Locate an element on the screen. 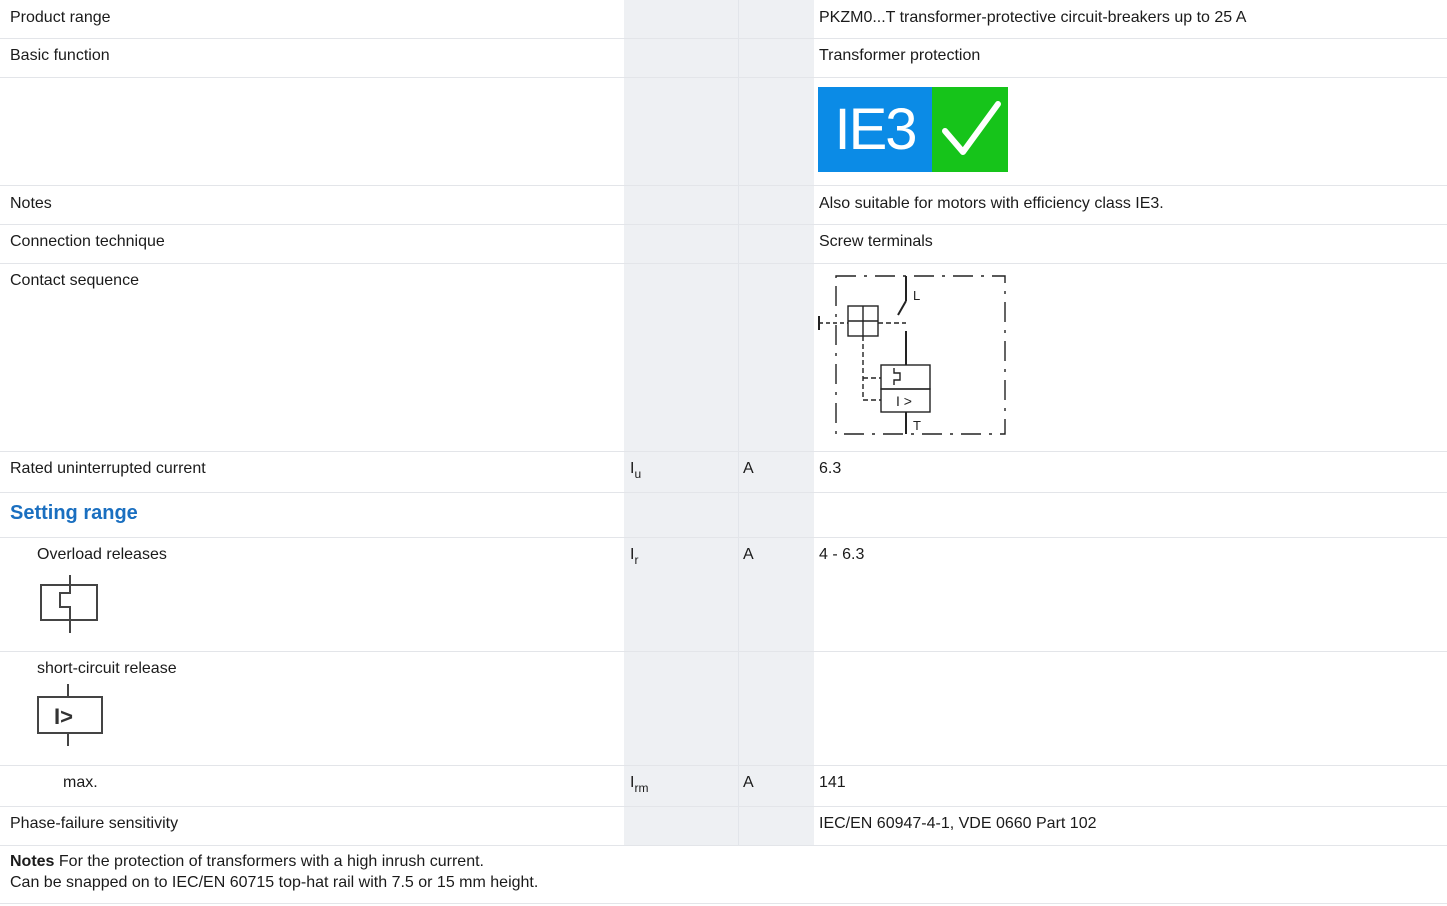 This screenshot has height=906, width=1447. ie3-text: IE3 is located at coordinates (875, 129).